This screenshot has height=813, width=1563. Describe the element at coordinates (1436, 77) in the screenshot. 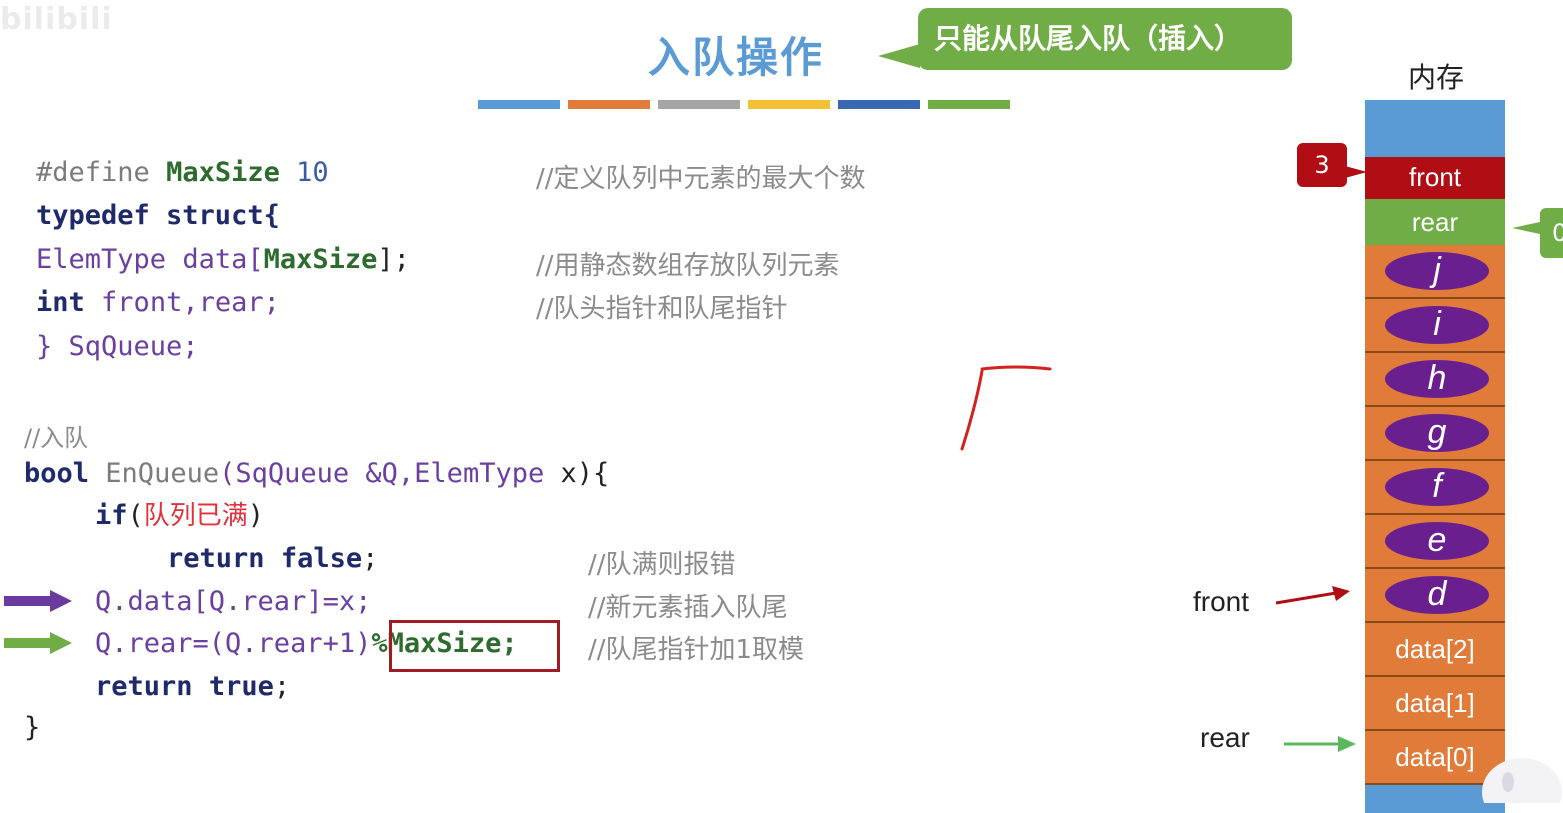

I see `memory-title: 内存` at that location.